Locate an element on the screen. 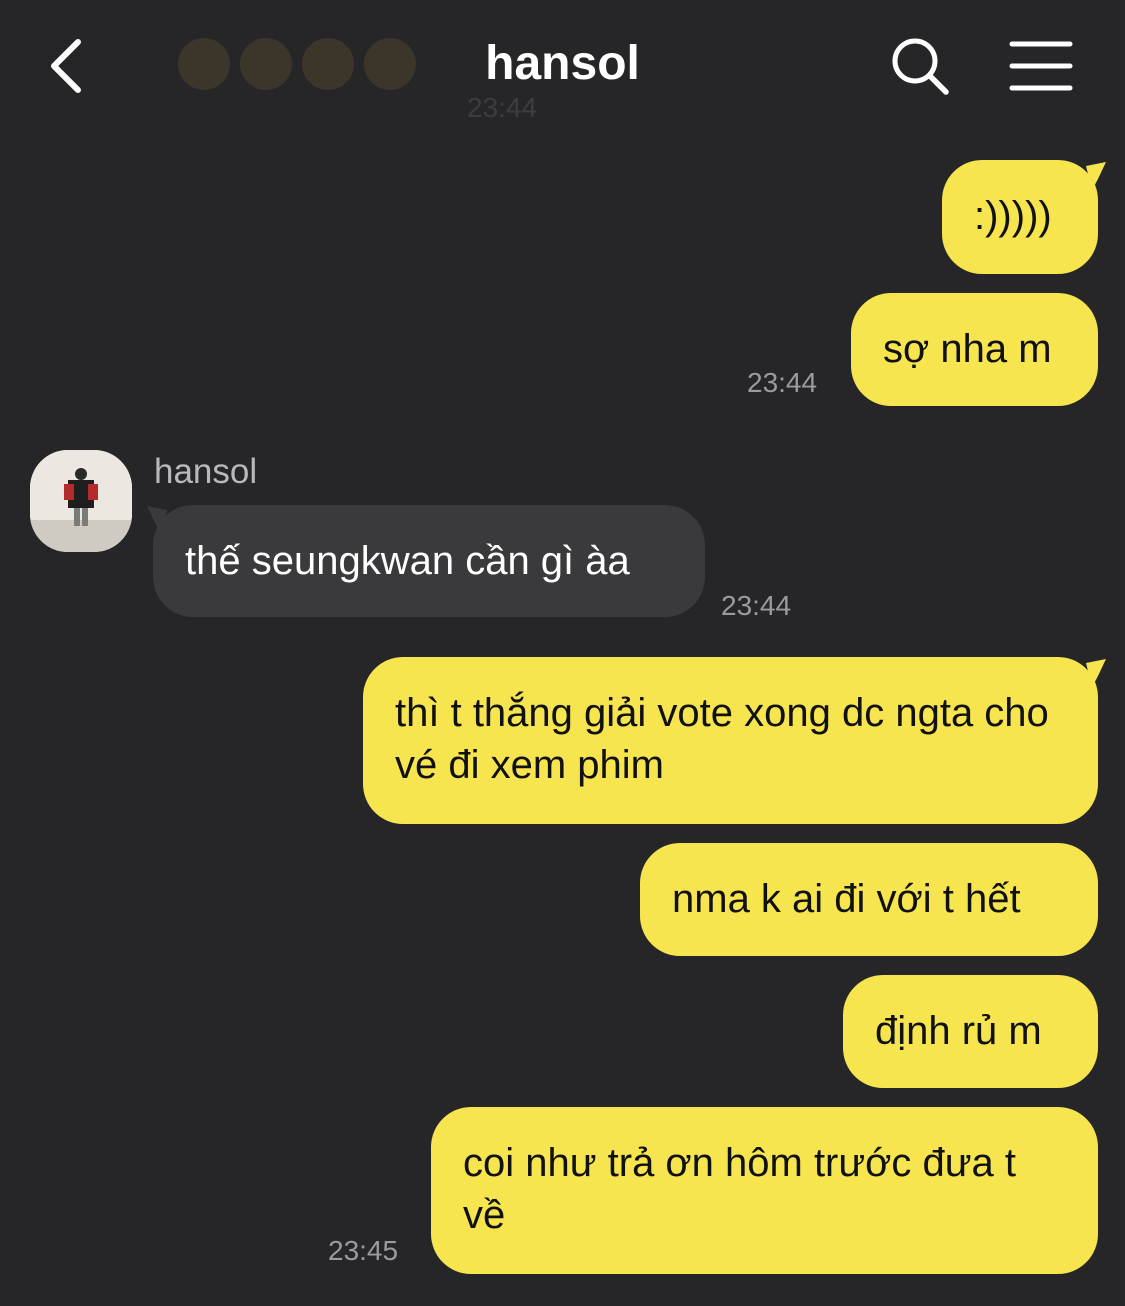  outgoing-message-bubble: định rủ m is located at coordinates (970, 1031).